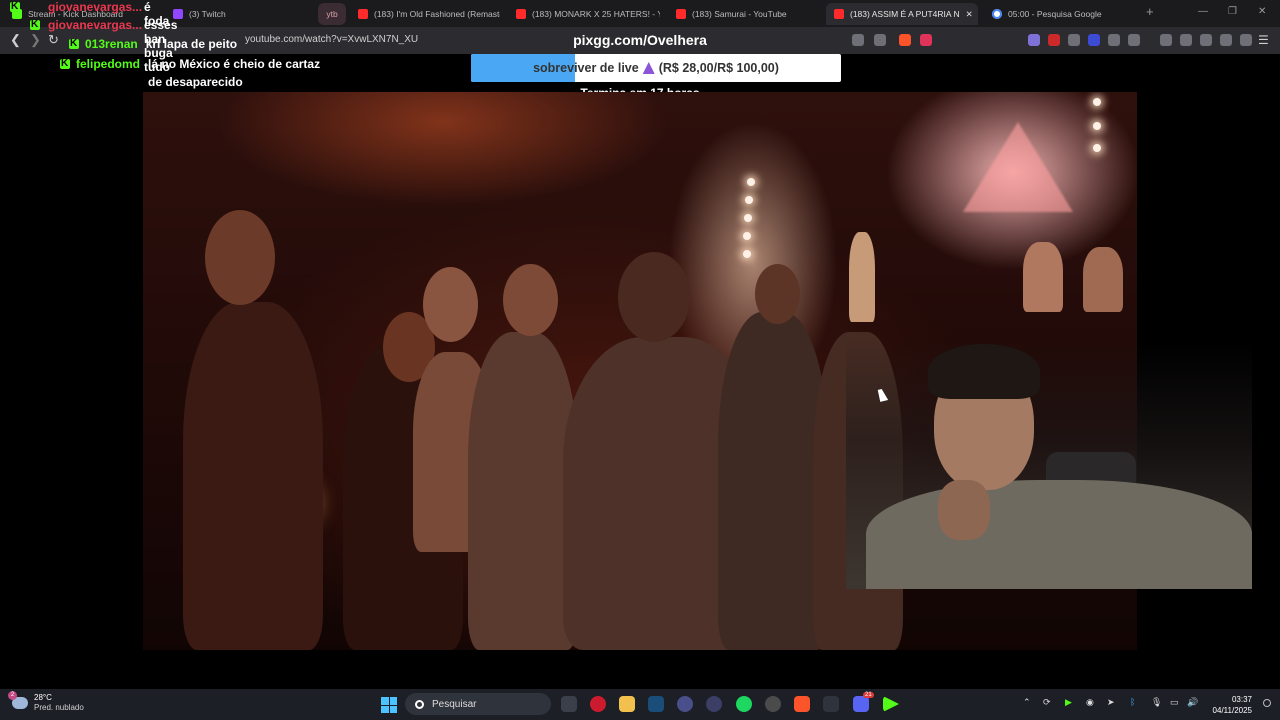 Image resolution: width=1280 pixels, height=720 pixels. I want to click on close-window-icon: ✕, so click(1262, 11).